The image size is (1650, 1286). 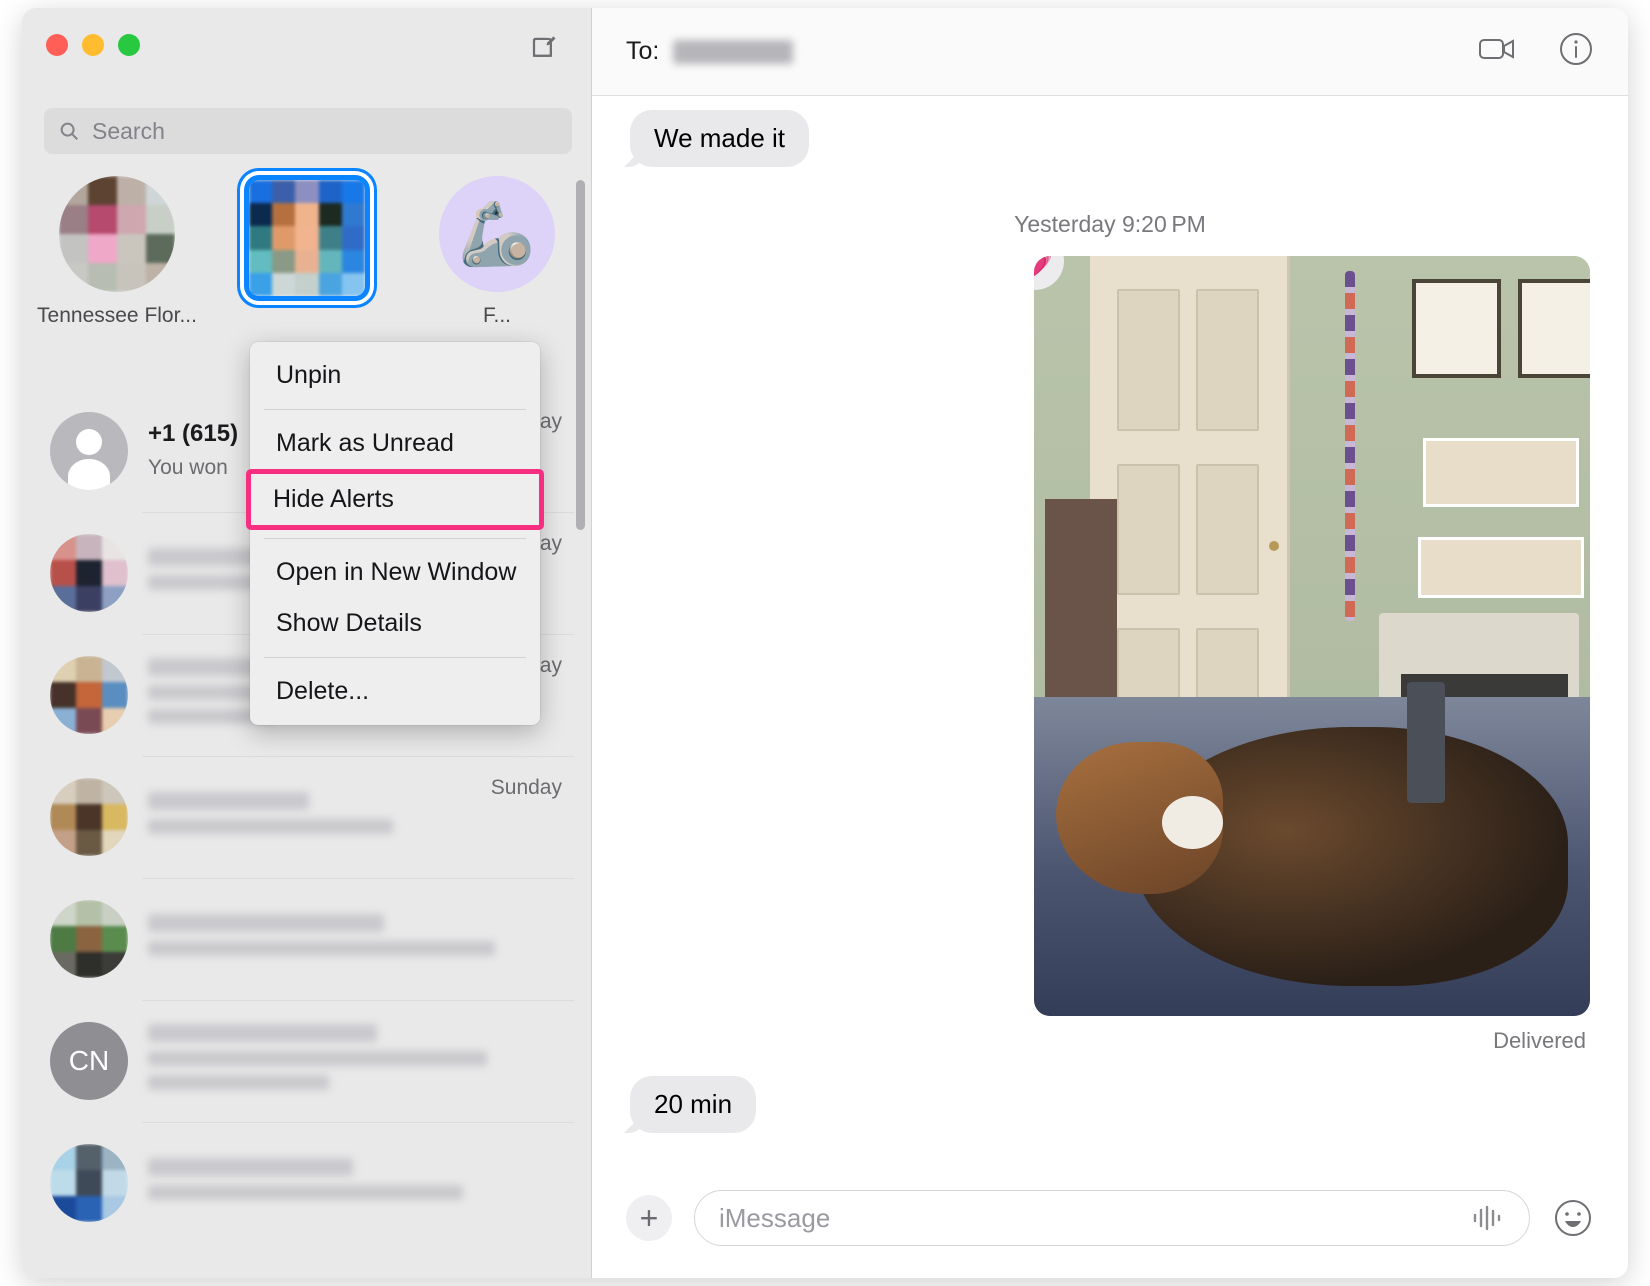 What do you see at coordinates (395, 375) in the screenshot?
I see `menu-item-unpin: Unpin` at bounding box center [395, 375].